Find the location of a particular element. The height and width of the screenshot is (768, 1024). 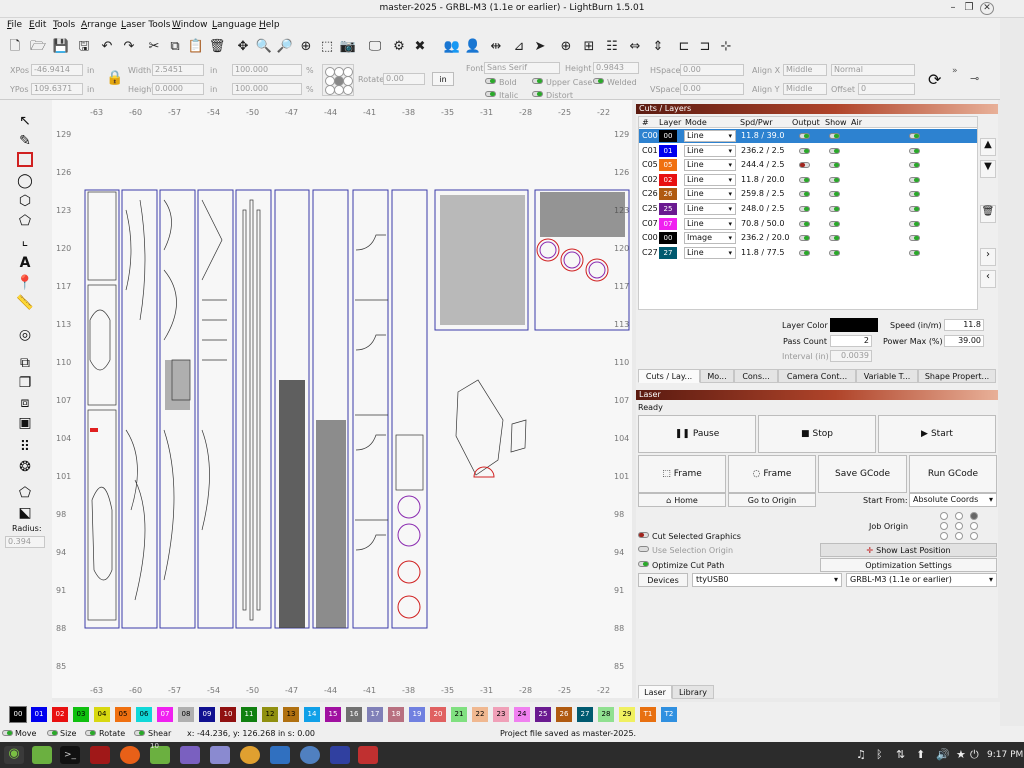

palette-color-swatch: 25 is located at coordinates (543, 714).